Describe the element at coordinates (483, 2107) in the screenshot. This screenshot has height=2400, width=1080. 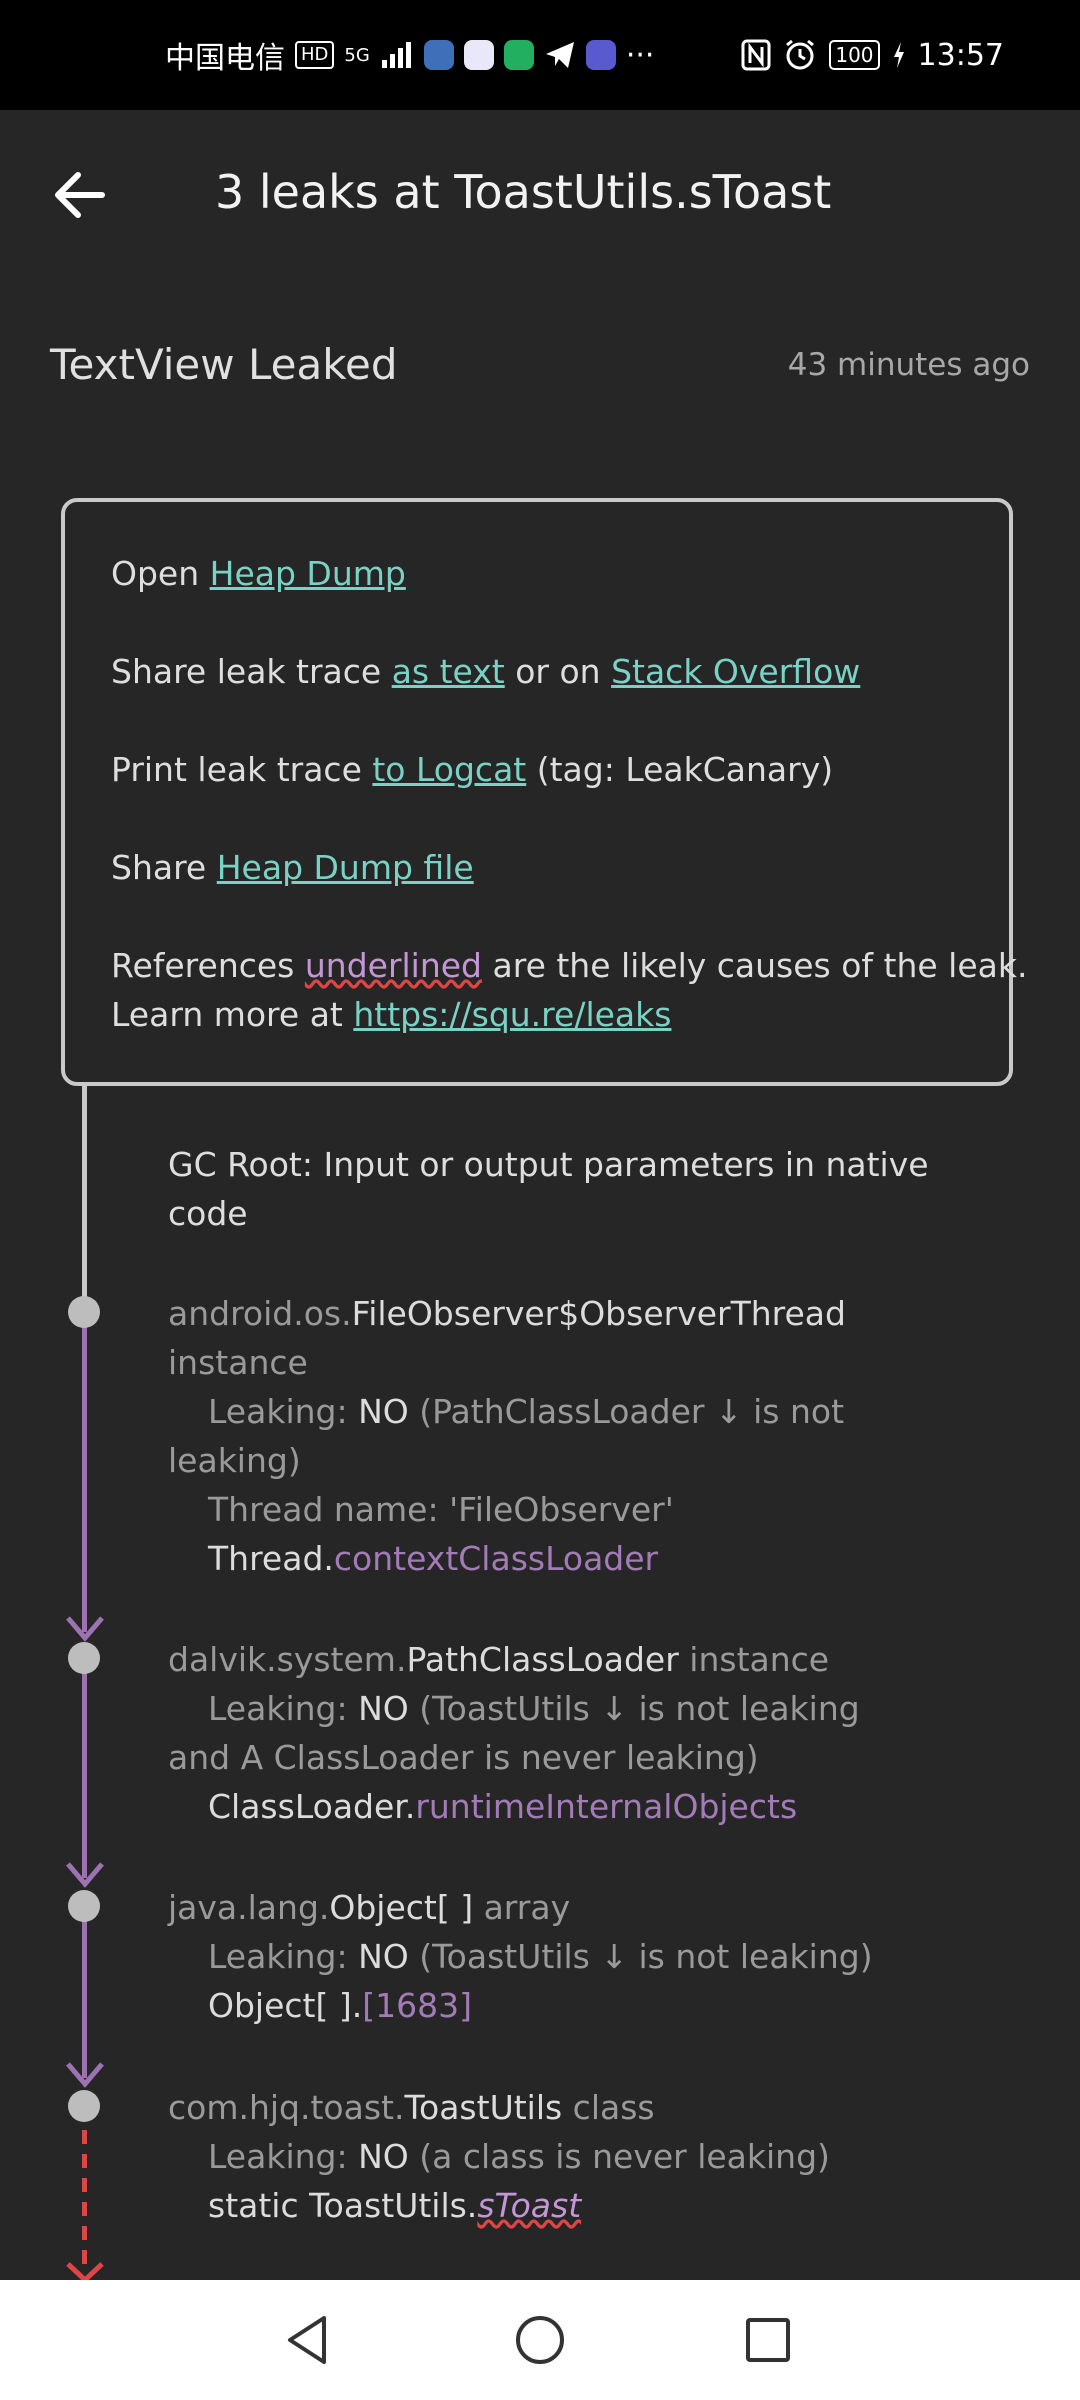
I see `node-class: ToastUtils` at that location.